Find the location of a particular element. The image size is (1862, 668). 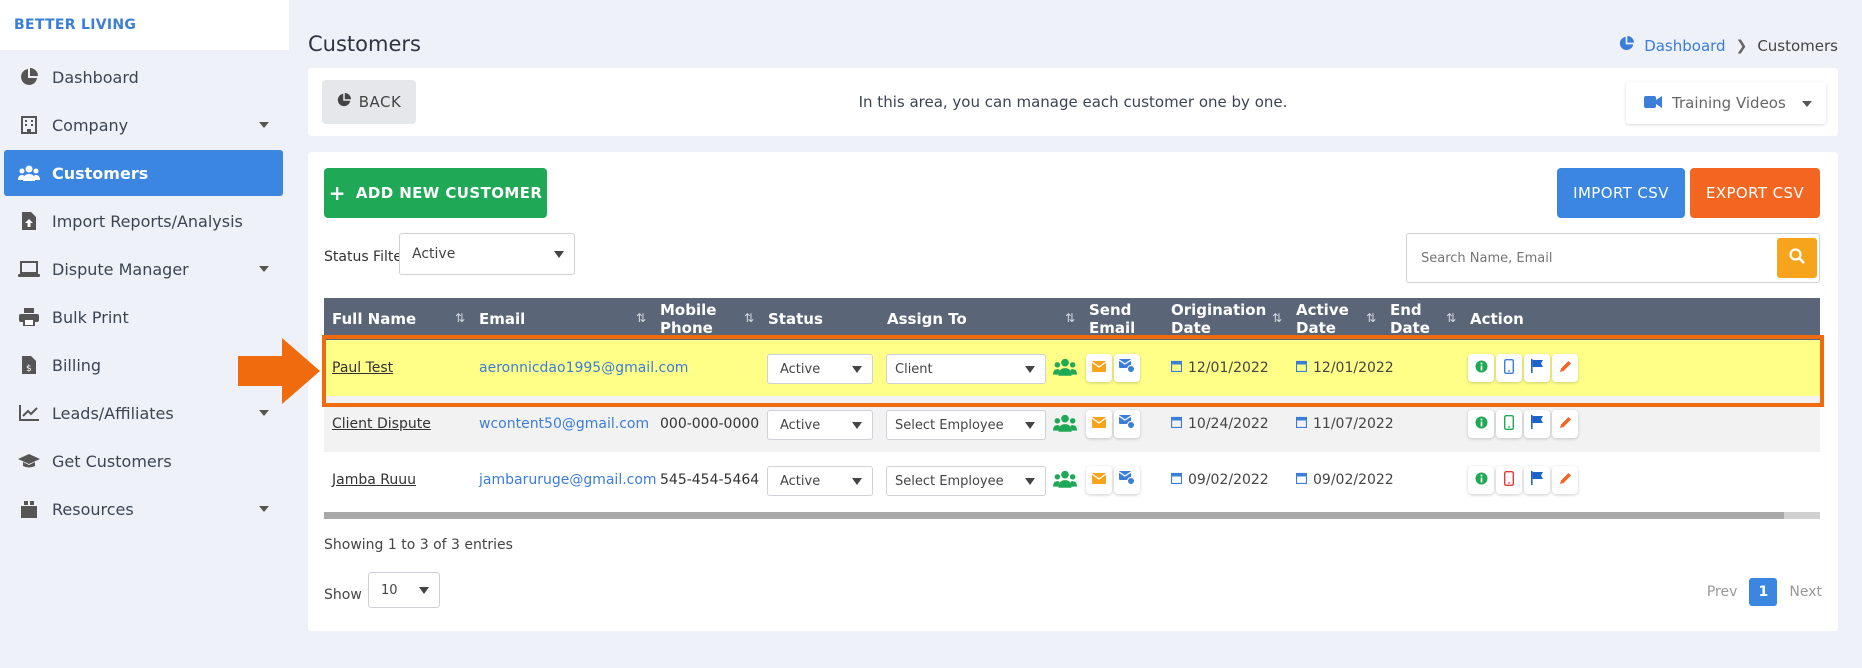

mail-settings-icon is located at coordinates (1126, 480).